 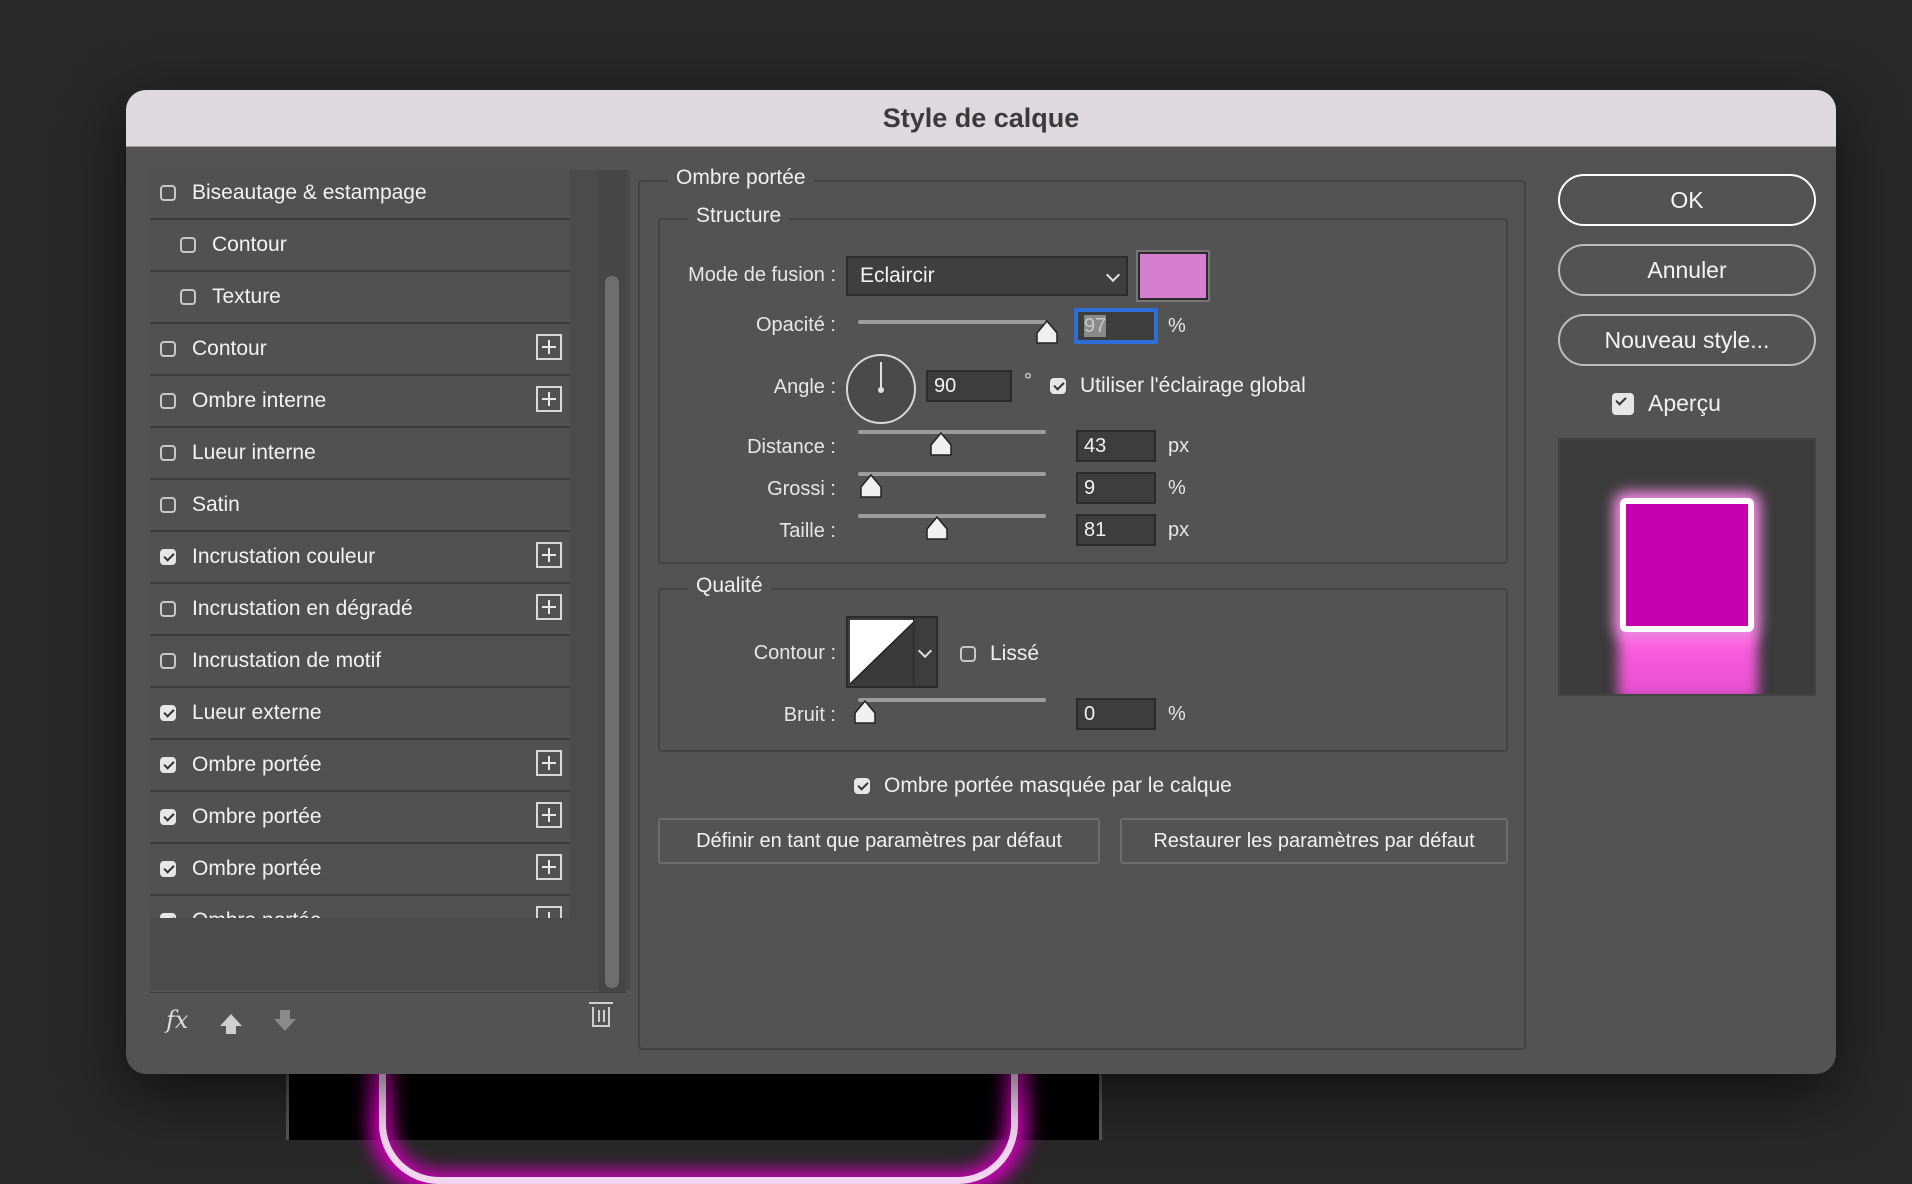 I want to click on effect-item: Biseautage & estampage, so click(x=360, y=195).